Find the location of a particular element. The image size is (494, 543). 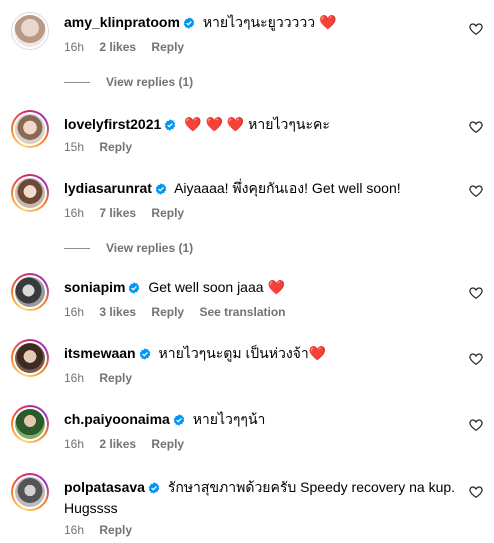

username: soniapim is located at coordinates (94, 287).